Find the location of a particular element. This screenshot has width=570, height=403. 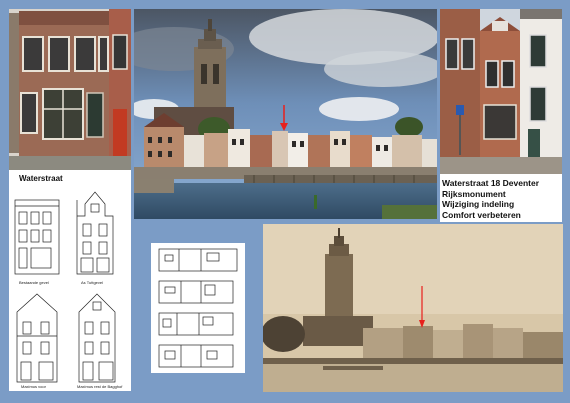

street-label-band: Waterstraat is located at coordinates (70, 178).